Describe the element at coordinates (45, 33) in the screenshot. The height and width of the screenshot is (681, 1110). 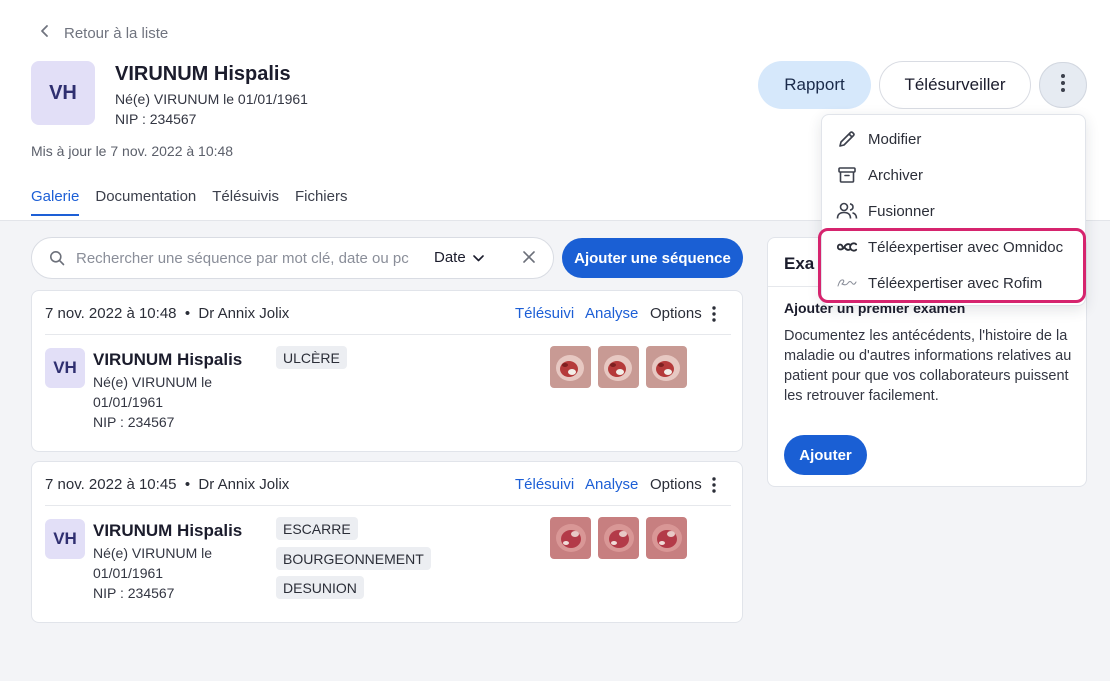
I see `chevron-left-icon` at that location.